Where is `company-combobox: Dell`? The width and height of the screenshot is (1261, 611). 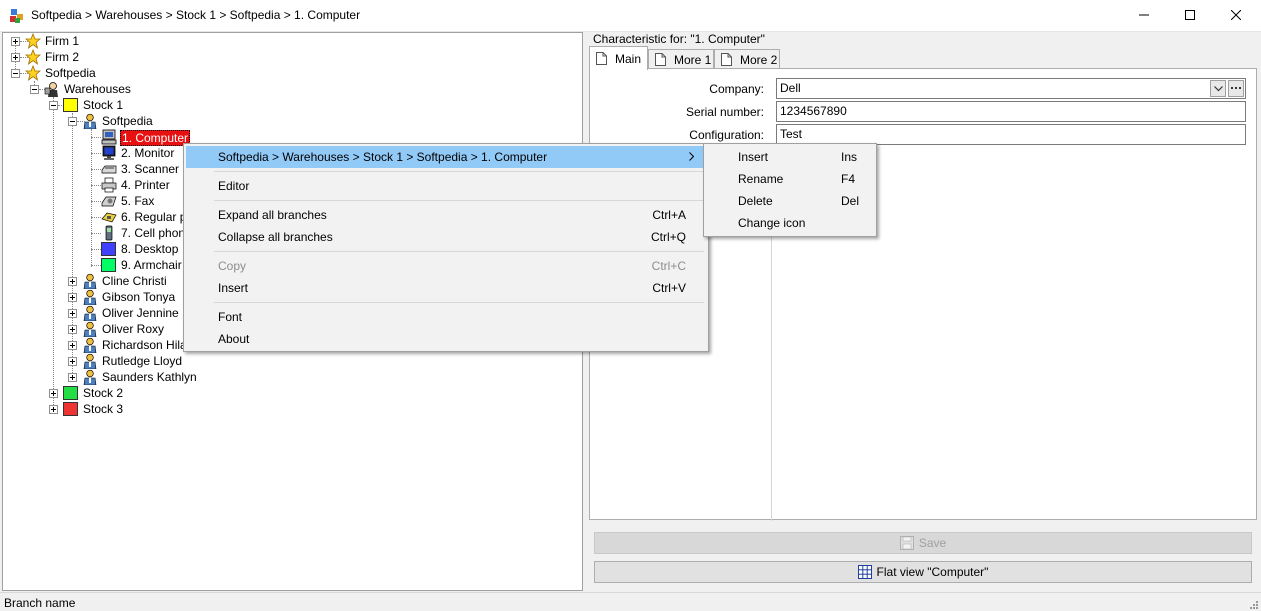
company-combobox: Dell is located at coordinates (1011, 88).